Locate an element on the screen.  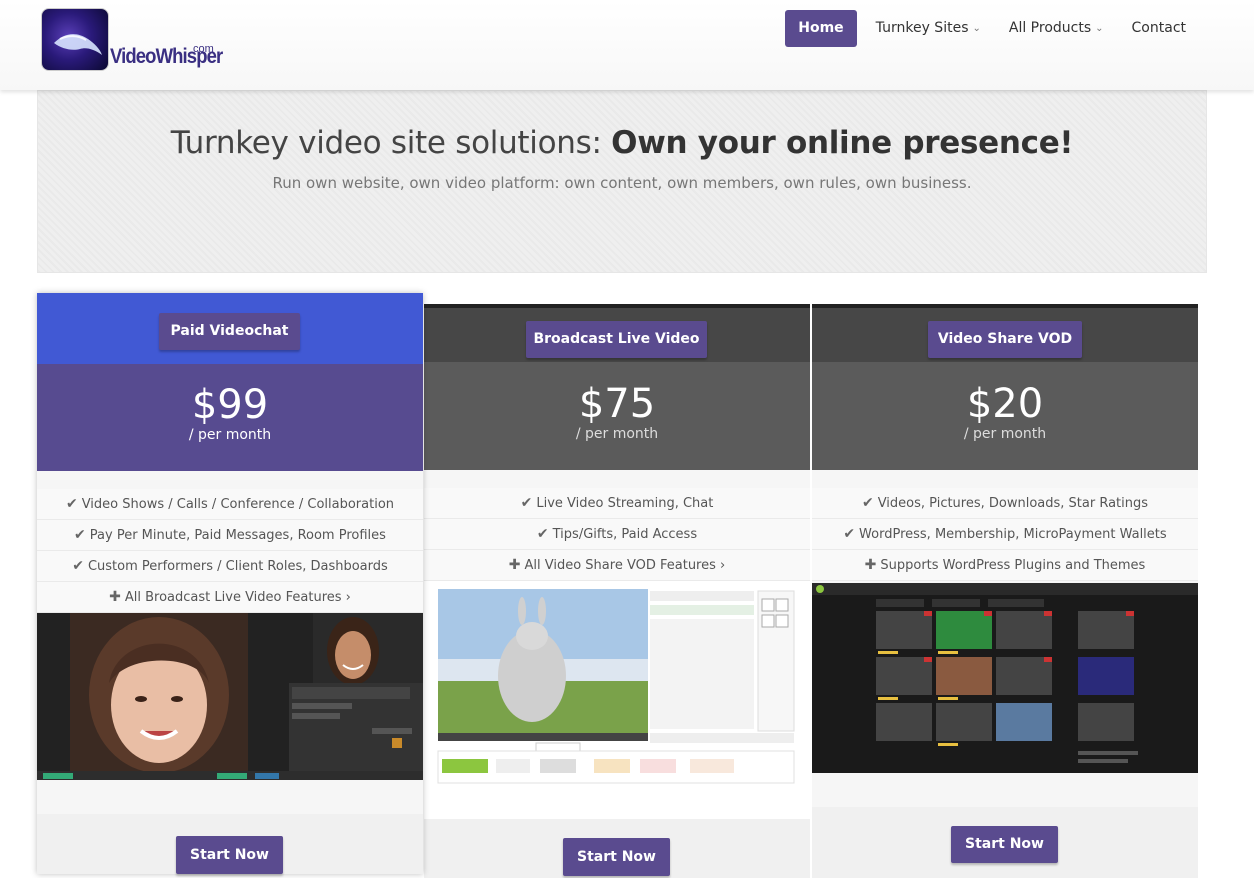
price-band: $75 / per month is located at coordinates (617, 416).